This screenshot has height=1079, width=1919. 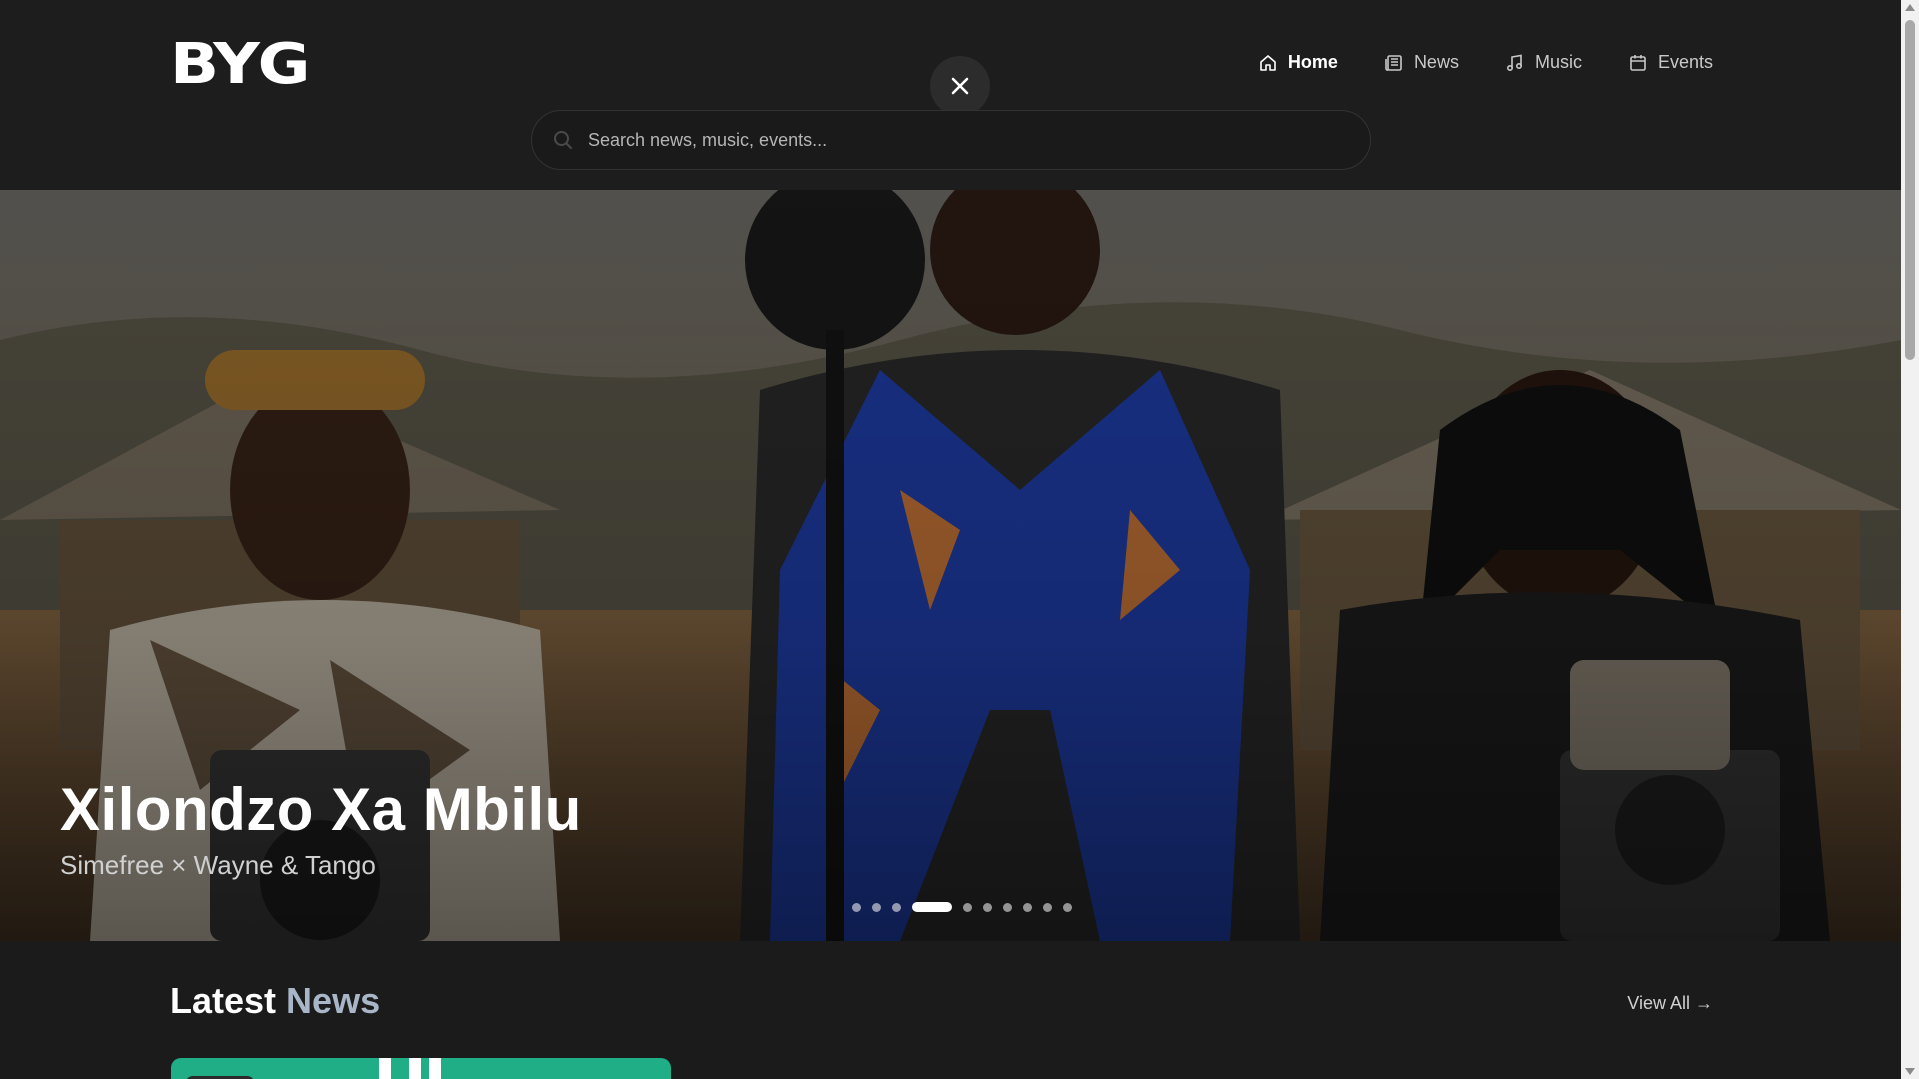 What do you see at coordinates (240, 65) in the screenshot?
I see `brand-logo: BYG` at bounding box center [240, 65].